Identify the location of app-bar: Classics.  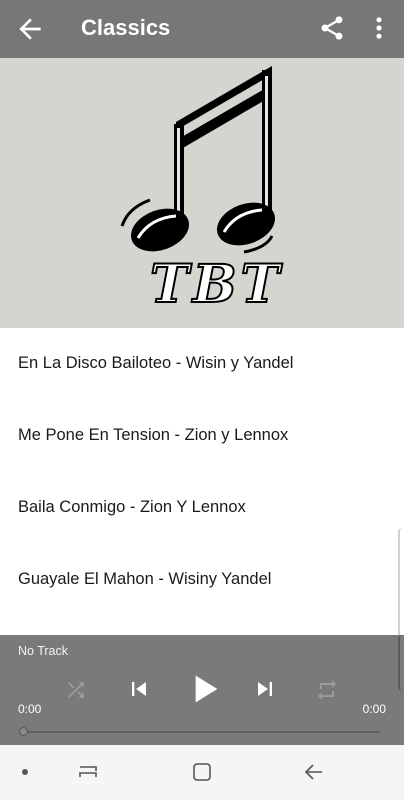
(202, 29).